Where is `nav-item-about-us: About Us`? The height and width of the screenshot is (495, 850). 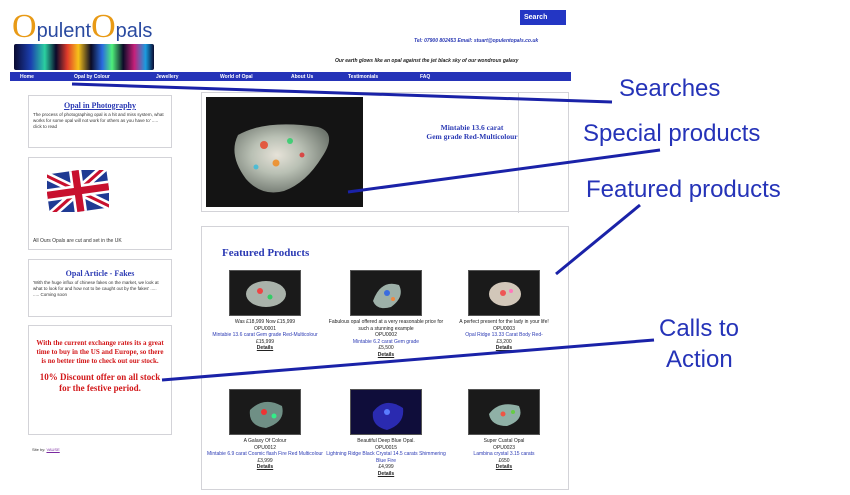
nav-item-about-us: About Us is located at coordinates (302, 77).